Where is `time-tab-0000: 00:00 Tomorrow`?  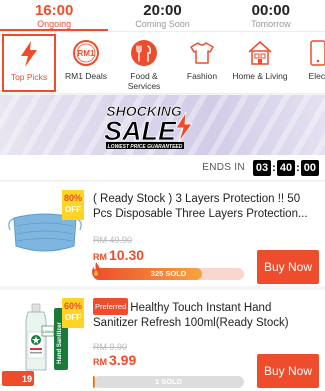 time-tab-0000: 00:00 Tomorrow is located at coordinates (271, 15).